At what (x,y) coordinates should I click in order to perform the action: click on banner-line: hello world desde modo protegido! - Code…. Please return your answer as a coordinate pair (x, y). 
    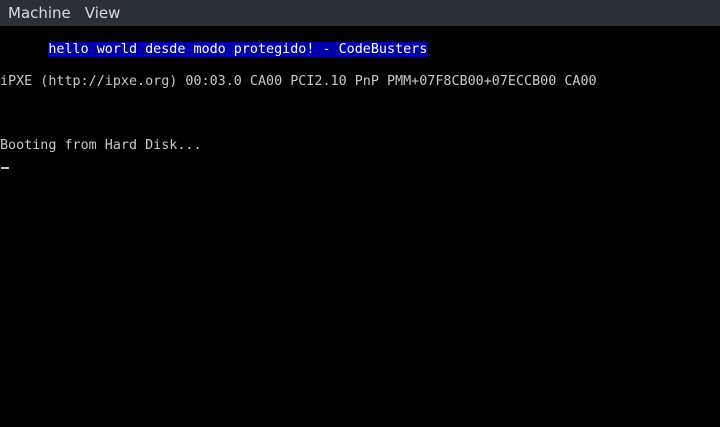
    Looking at the image, I should click on (214, 41).